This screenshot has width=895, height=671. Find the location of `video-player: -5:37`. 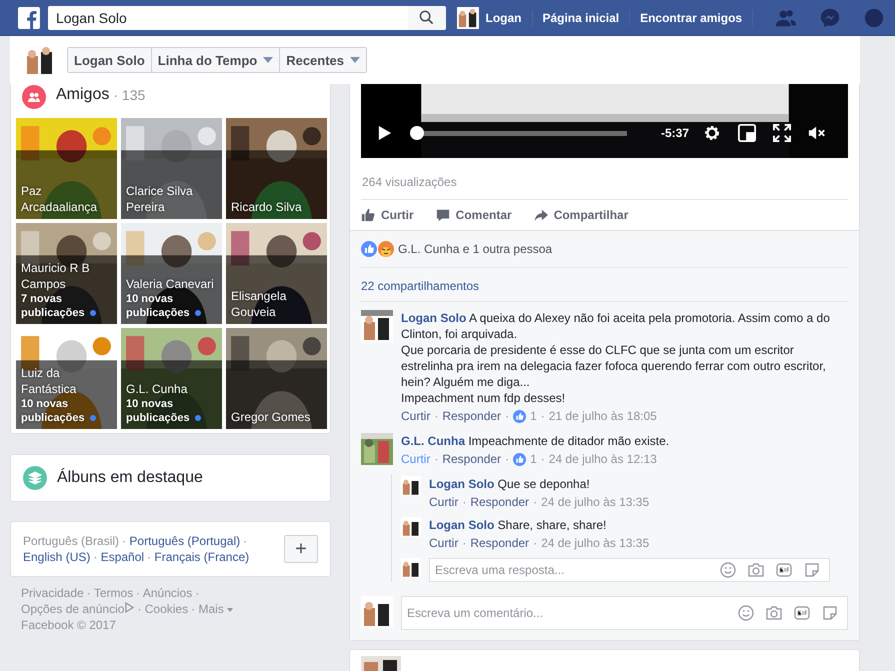

video-player: -5:37 is located at coordinates (604, 121).